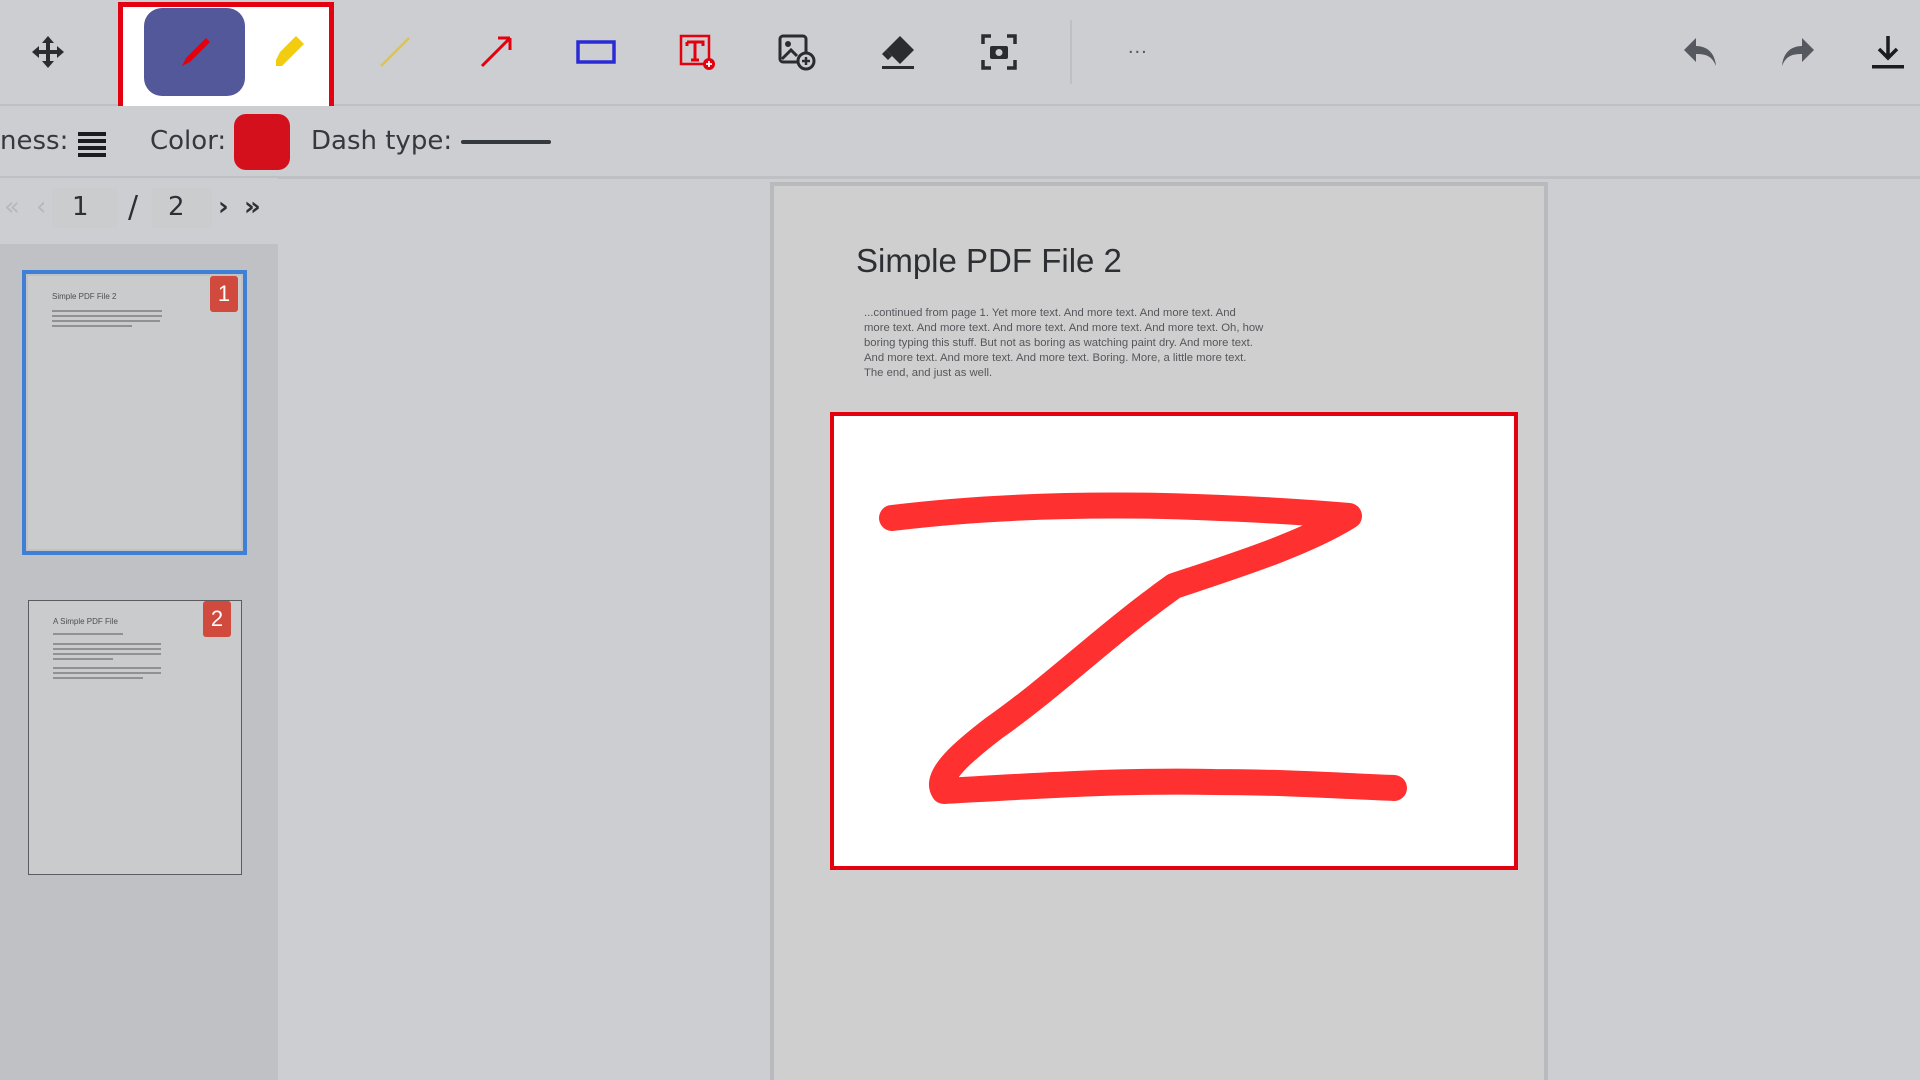 The height and width of the screenshot is (1080, 1920). I want to click on highlighter-tool-button, so click(290, 52).